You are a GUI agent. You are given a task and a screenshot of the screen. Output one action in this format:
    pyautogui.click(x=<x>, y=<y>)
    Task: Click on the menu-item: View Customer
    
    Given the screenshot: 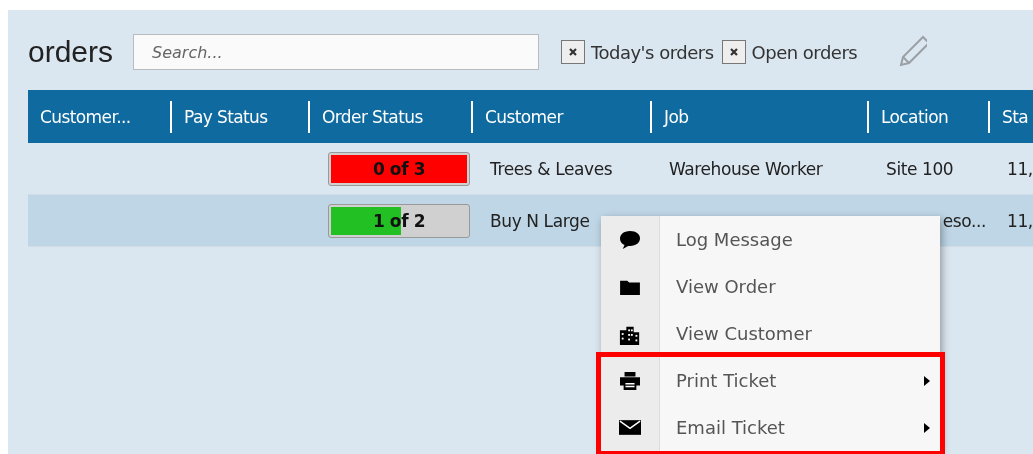 What is the action you would take?
    pyautogui.click(x=770, y=333)
    